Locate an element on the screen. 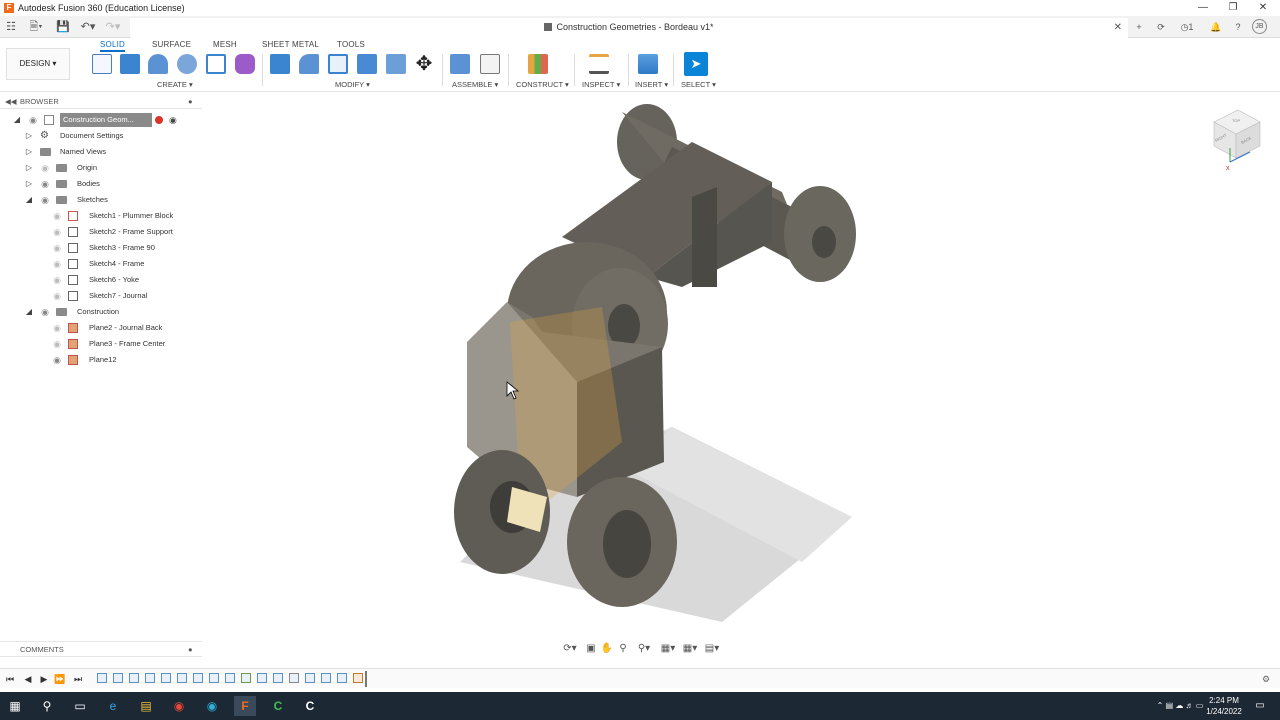 The image size is (1280, 720). edge-new-icon: ◉ is located at coordinates (212, 706).